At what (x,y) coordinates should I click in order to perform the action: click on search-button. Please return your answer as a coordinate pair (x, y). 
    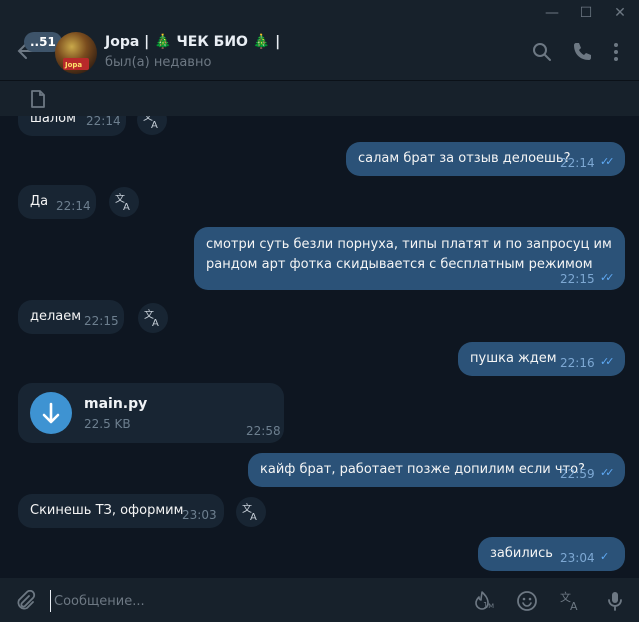
    Looking at the image, I should click on (542, 52).